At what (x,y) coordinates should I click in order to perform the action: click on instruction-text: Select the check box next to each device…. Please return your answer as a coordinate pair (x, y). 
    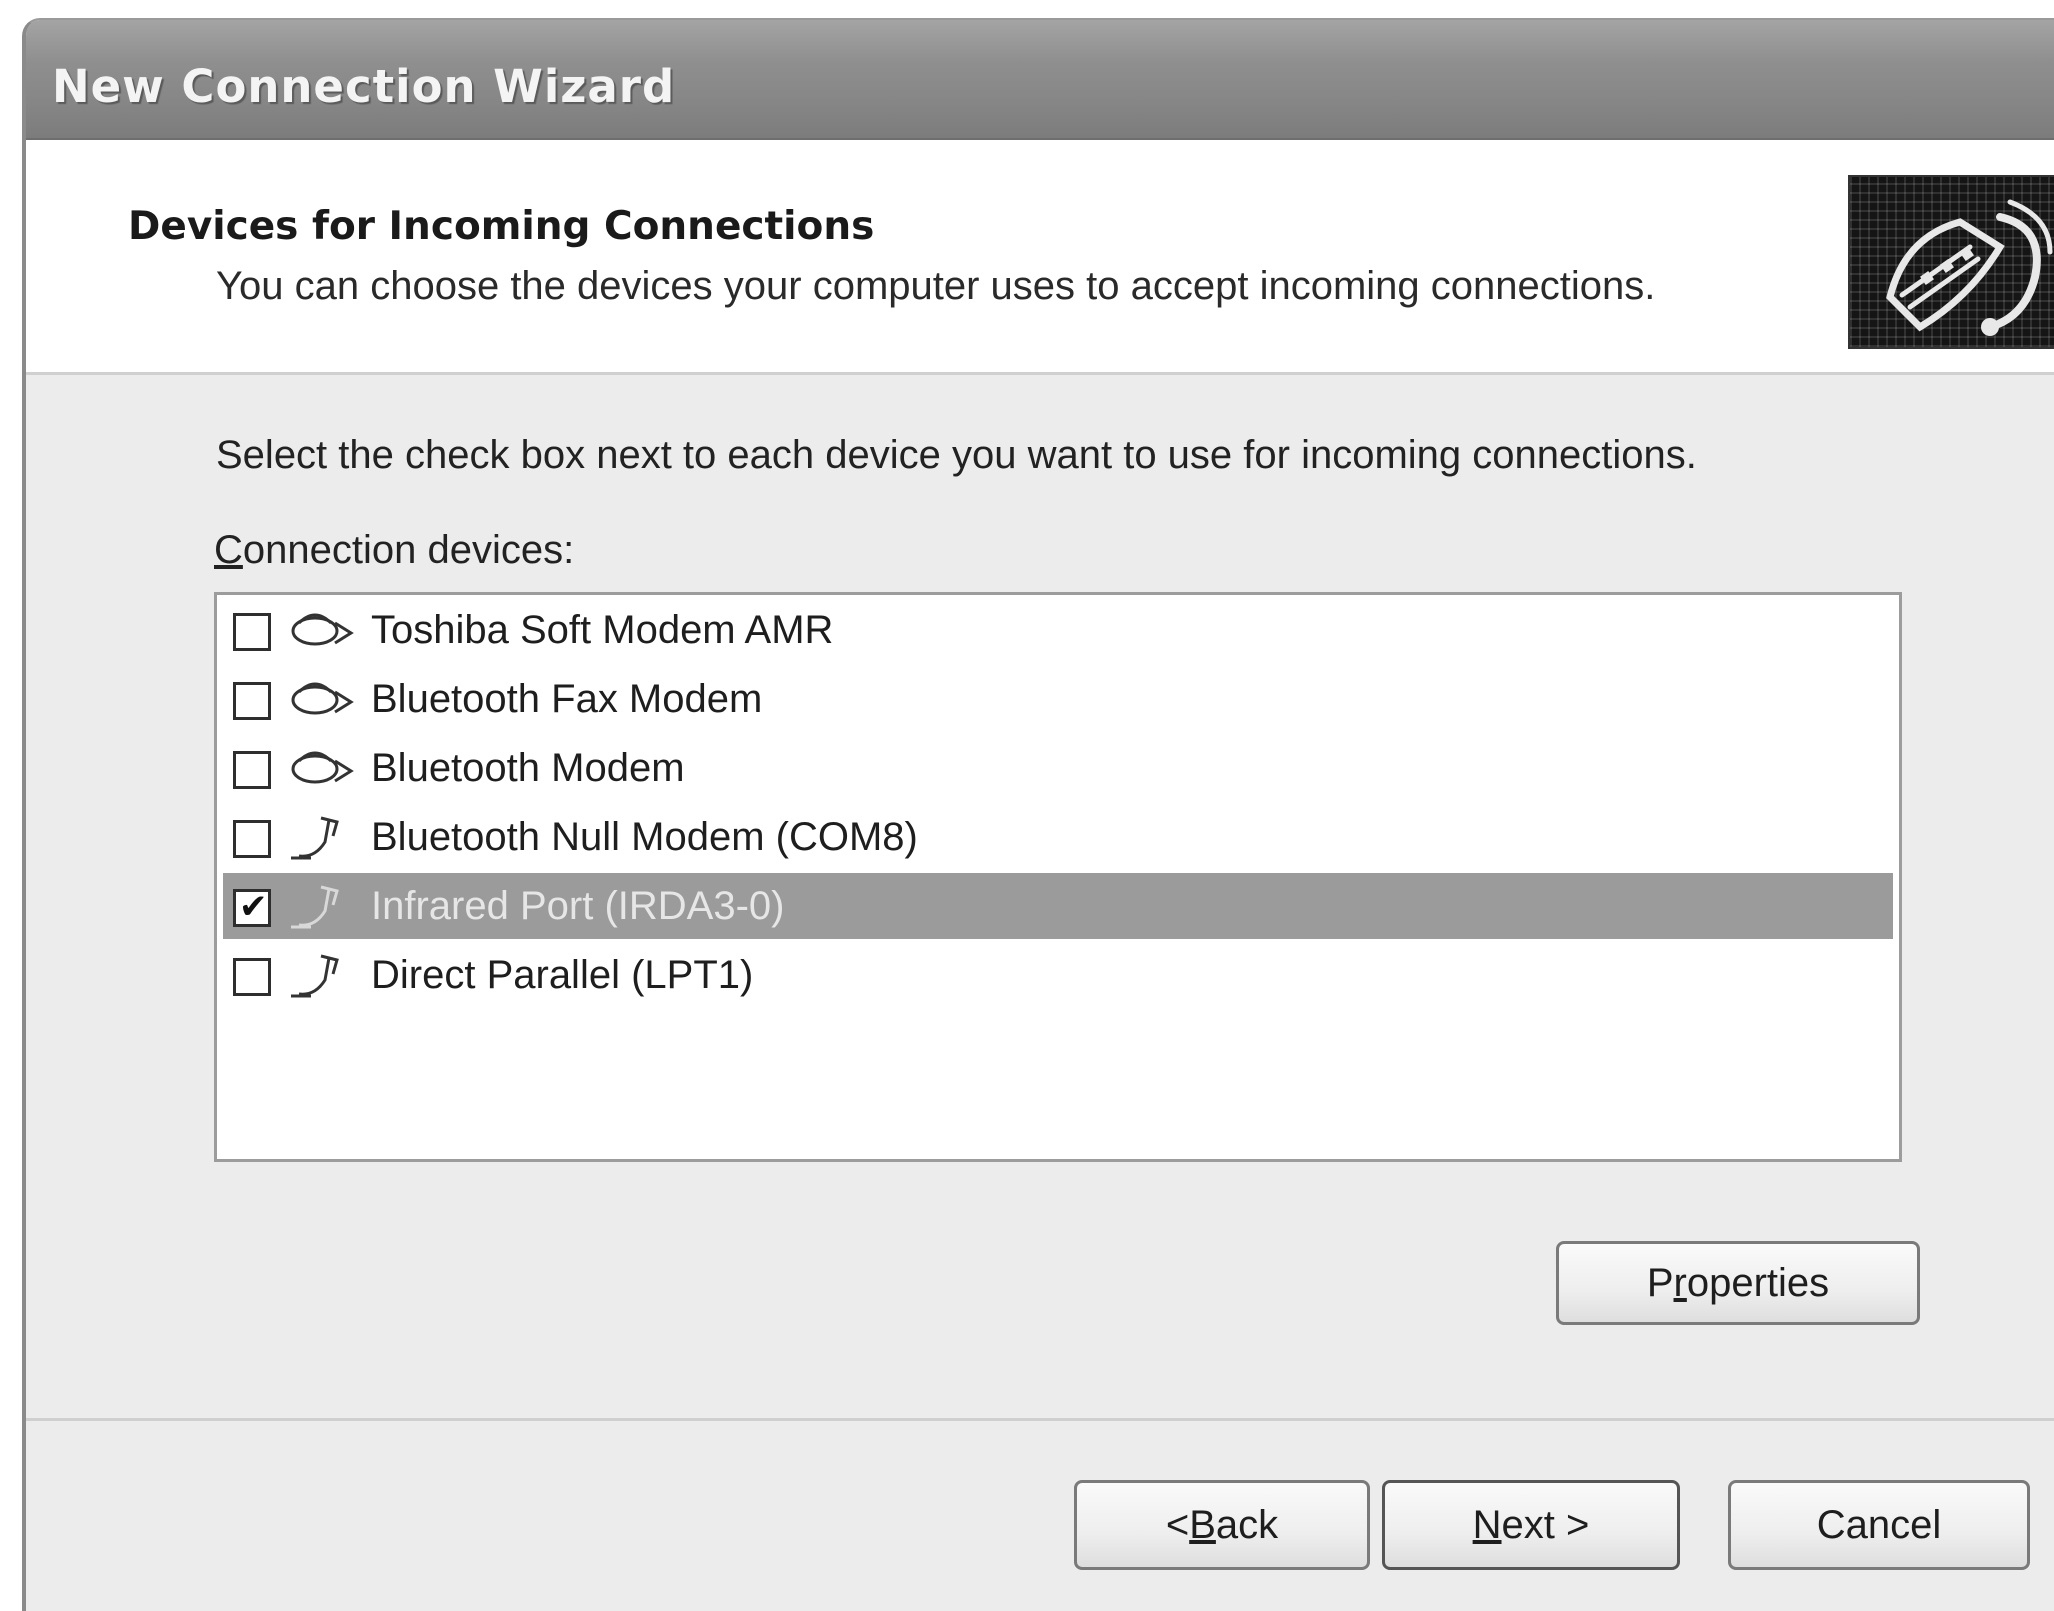
    Looking at the image, I should click on (956, 455).